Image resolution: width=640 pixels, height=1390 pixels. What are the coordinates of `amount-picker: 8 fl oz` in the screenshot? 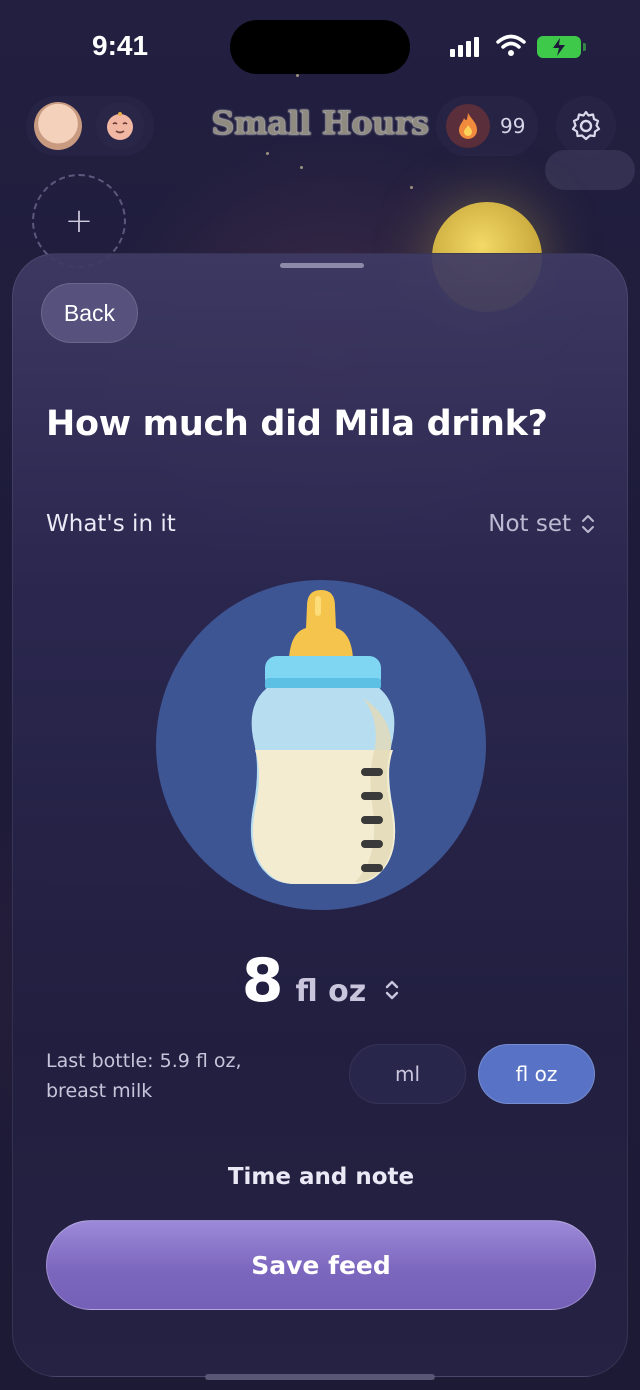 It's located at (320, 981).